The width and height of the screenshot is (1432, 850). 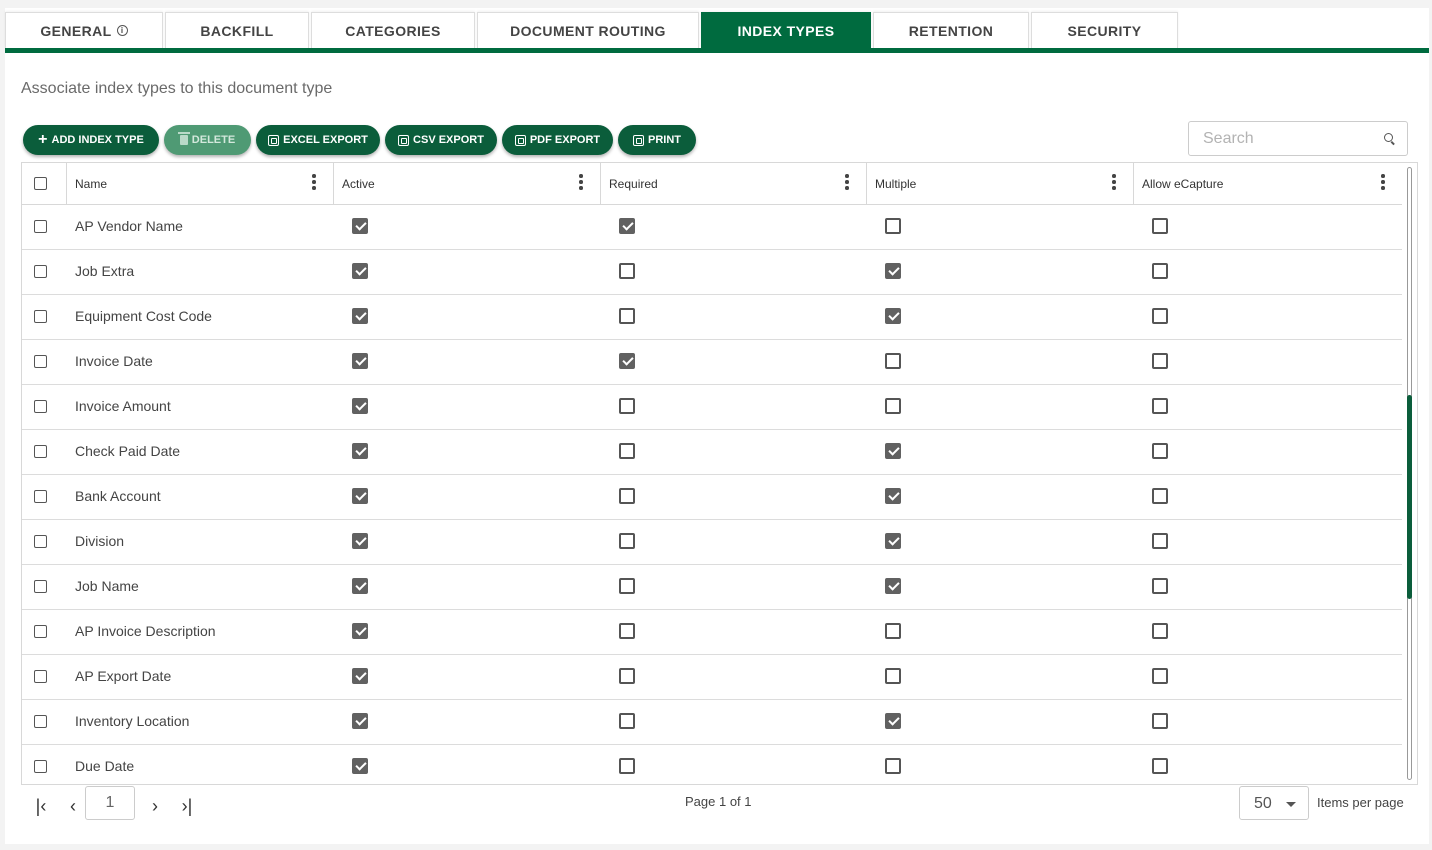 What do you see at coordinates (657, 140) in the screenshot?
I see `print-button: PRINT` at bounding box center [657, 140].